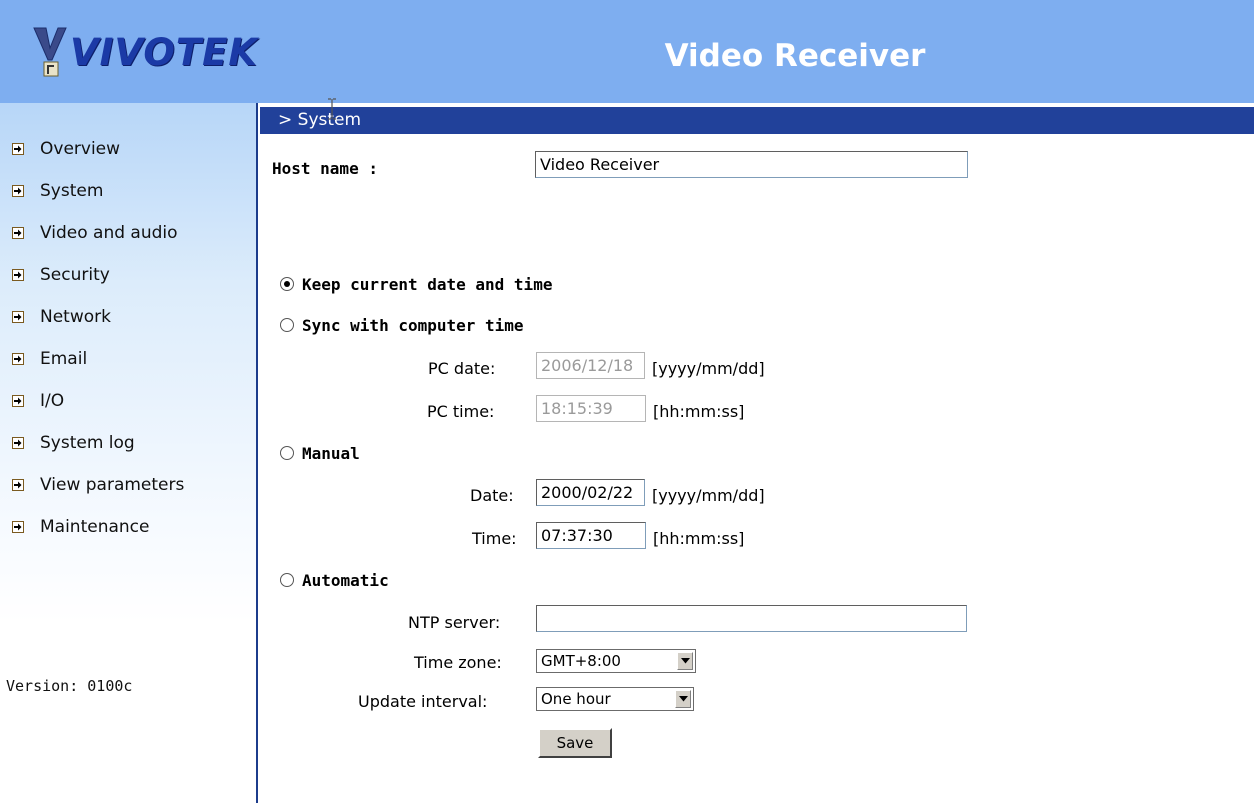 Image resolution: width=1254 pixels, height=803 pixels. What do you see at coordinates (325, 168) in the screenshot?
I see `host-name-label: Host name :` at bounding box center [325, 168].